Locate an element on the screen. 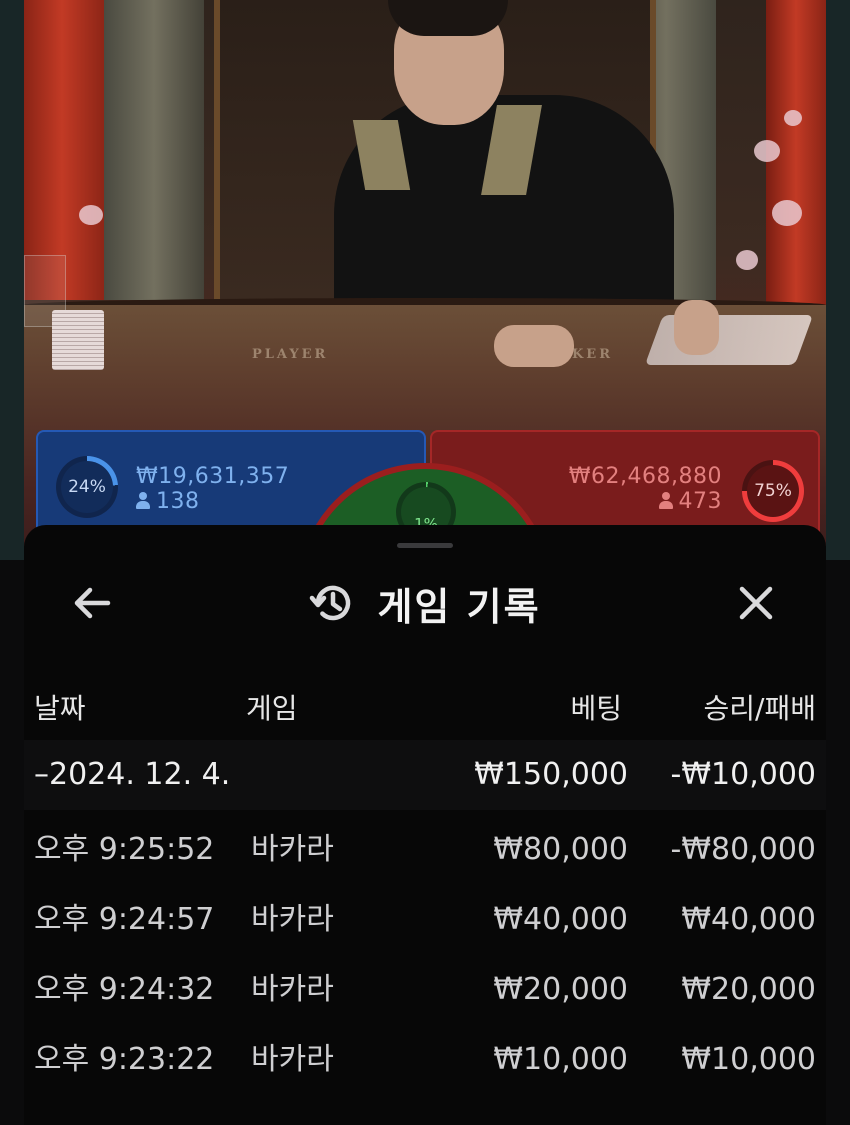 The height and width of the screenshot is (1125, 850). page-title: 게임 기록 is located at coordinates (459, 606).